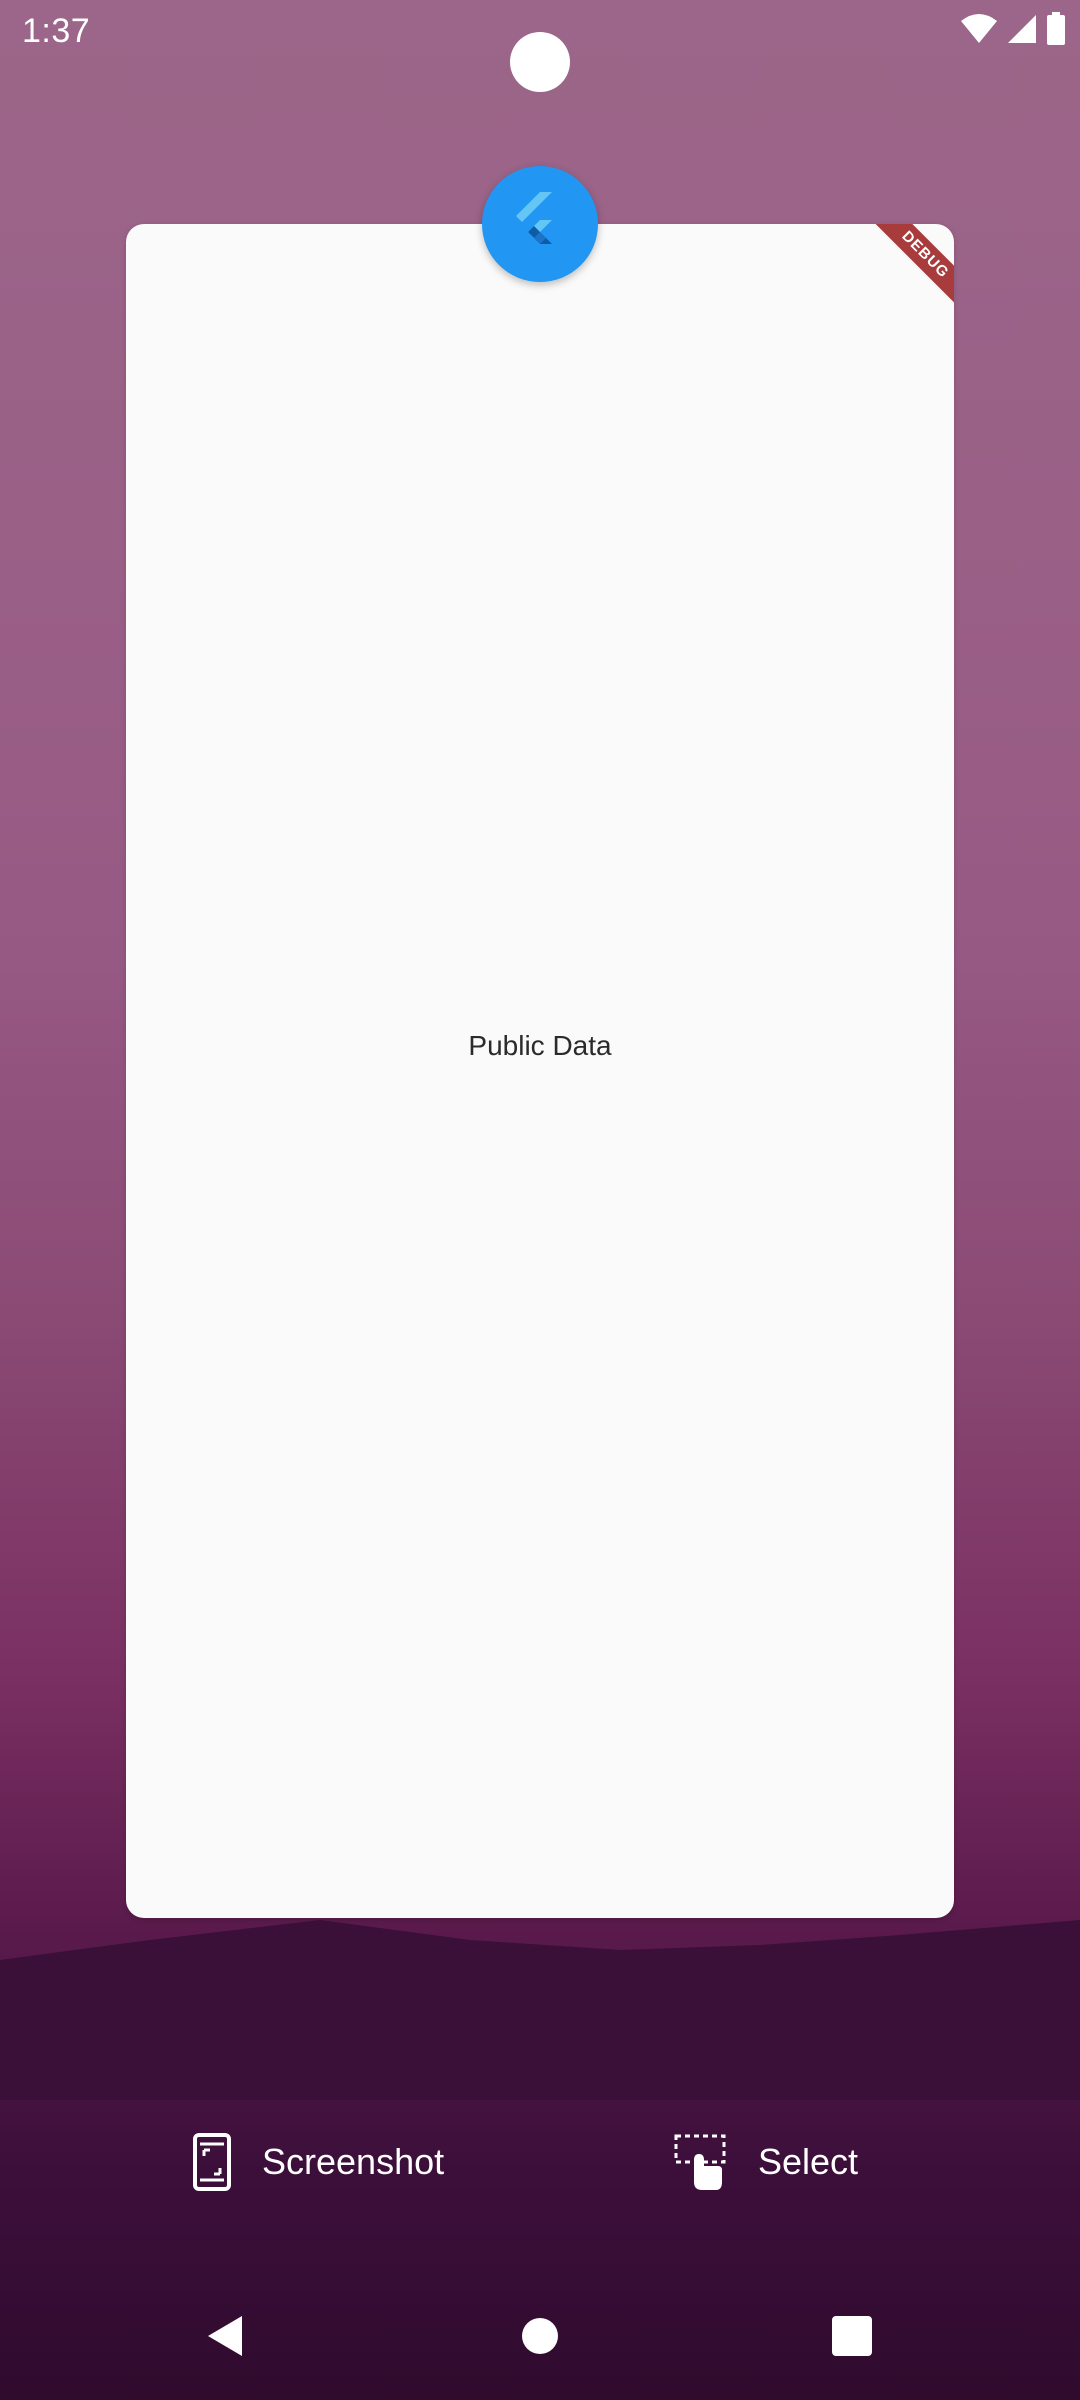 The height and width of the screenshot is (2400, 1080). I want to click on battery-icon, so click(1056, 28).